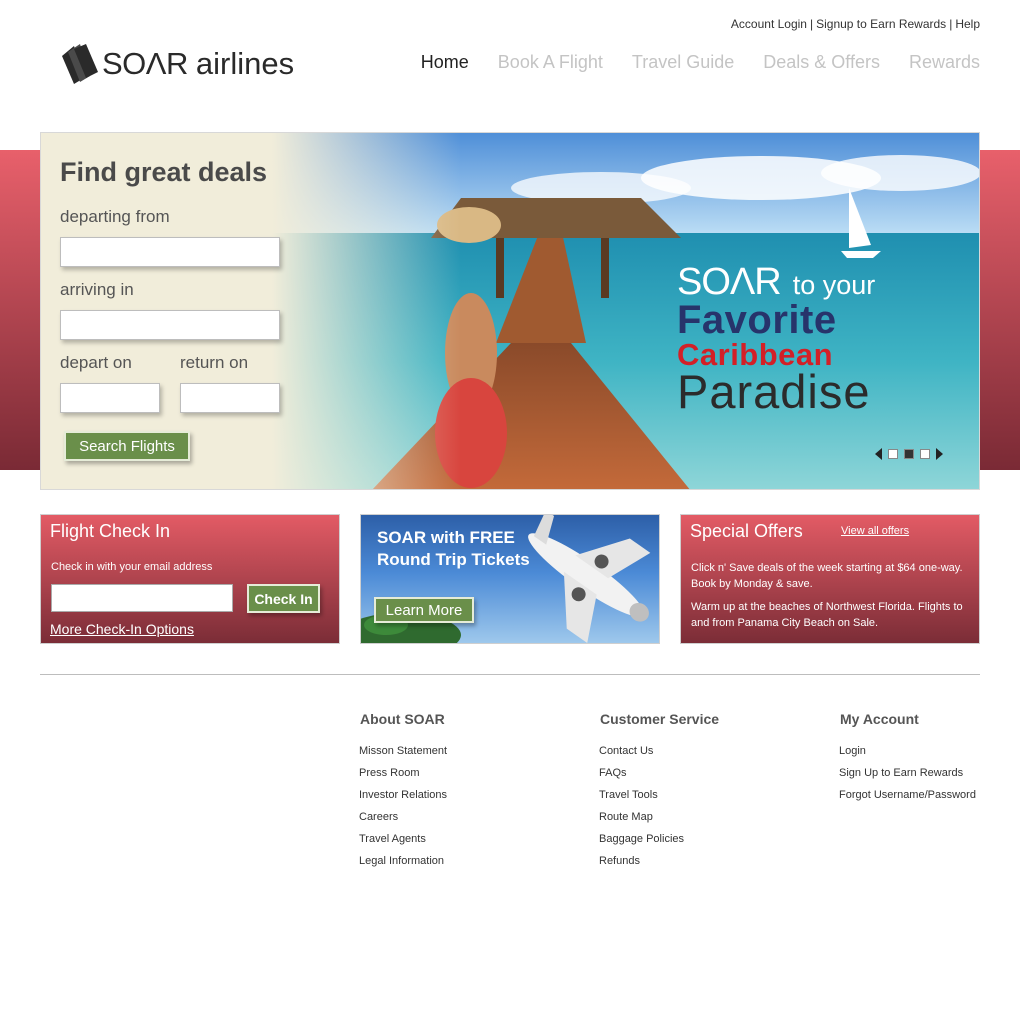  I want to click on wing-logo-icon, so click(80, 64).